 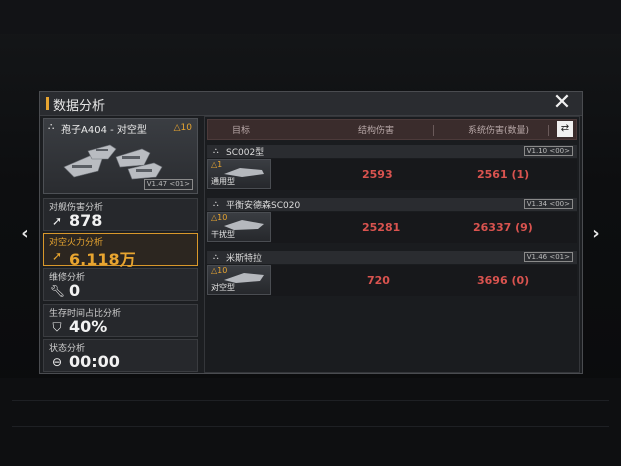 What do you see at coordinates (94, 361) in the screenshot?
I see `stat-value: 00:00` at bounding box center [94, 361].